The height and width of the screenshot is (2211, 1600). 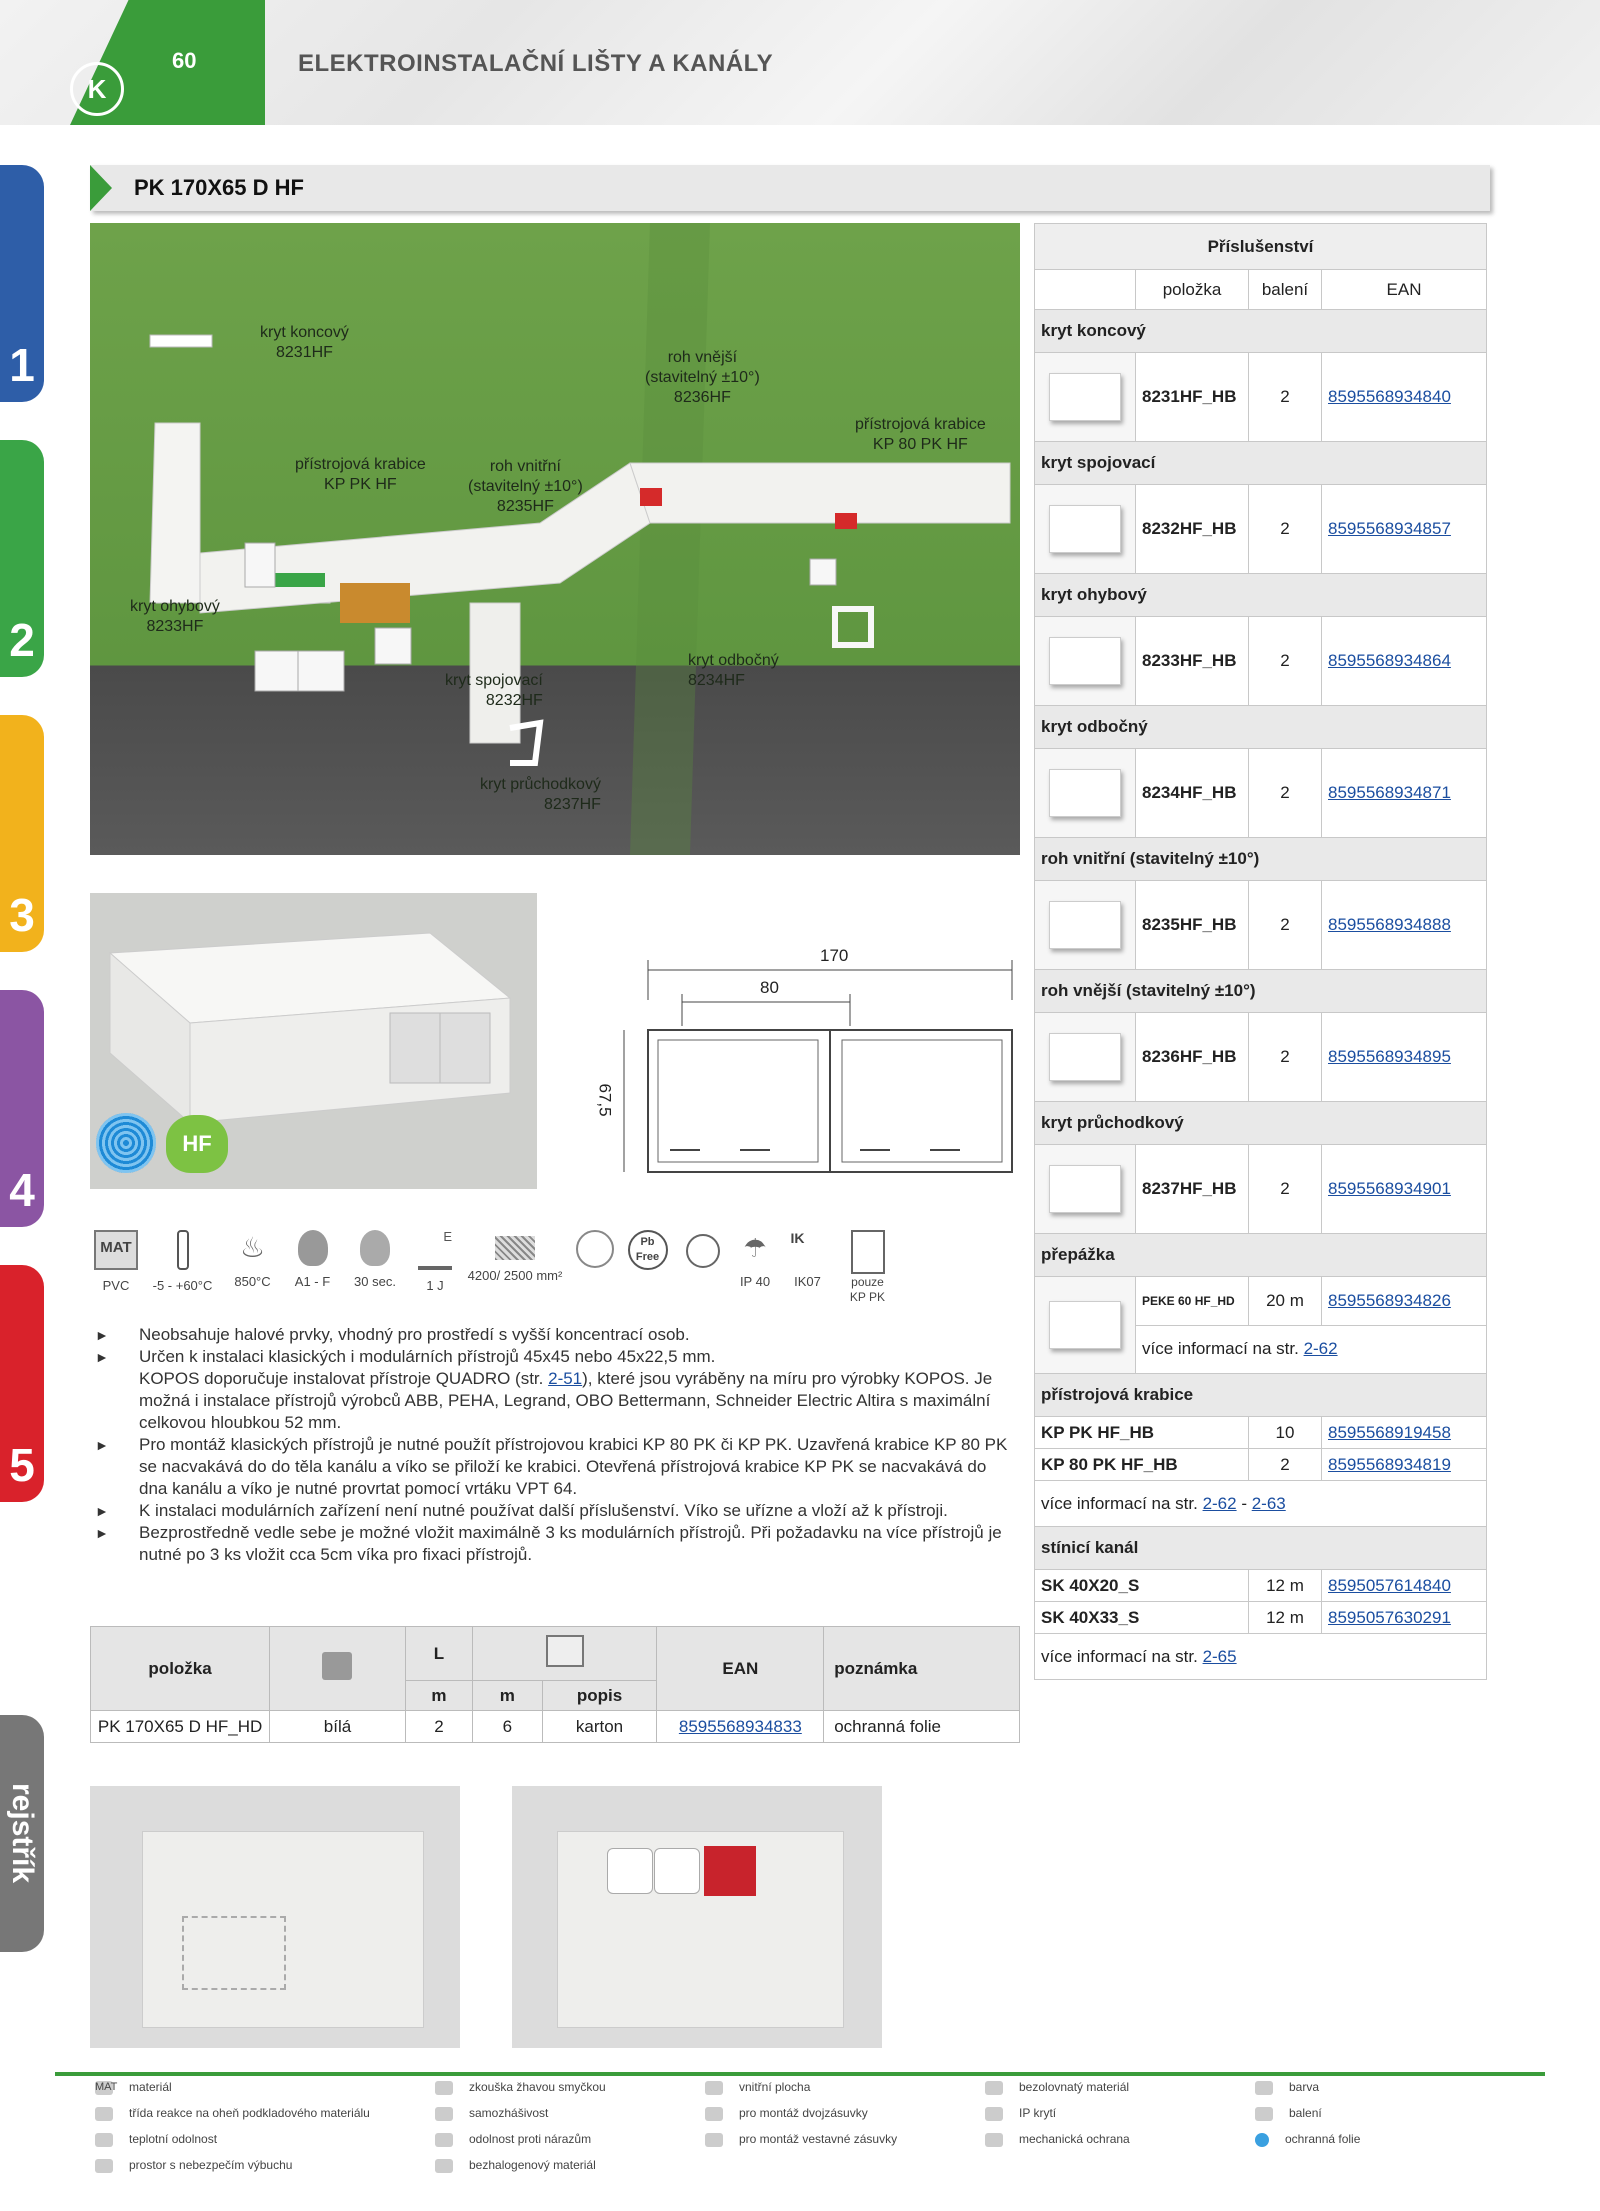 I want to click on col-l-unit: m, so click(x=439, y=1695).